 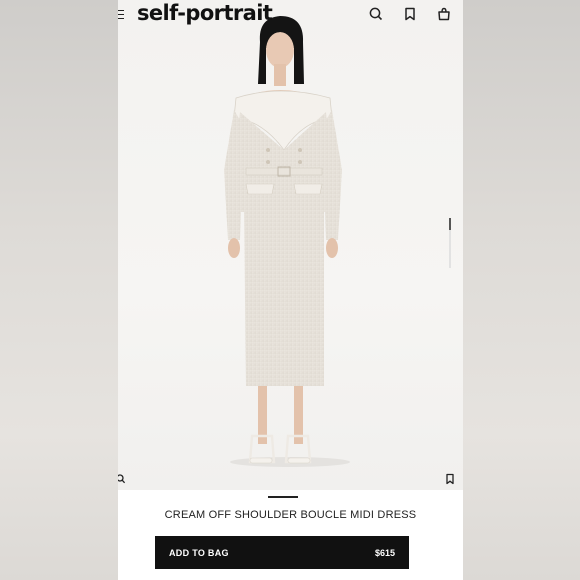 What do you see at coordinates (450, 478) in the screenshot?
I see `wishlist-icon` at bounding box center [450, 478].